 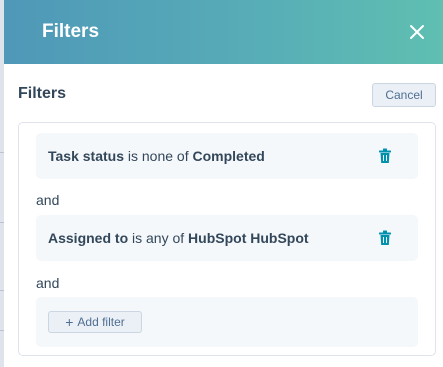 I want to click on filter-property: Assigned to, so click(x=88, y=238).